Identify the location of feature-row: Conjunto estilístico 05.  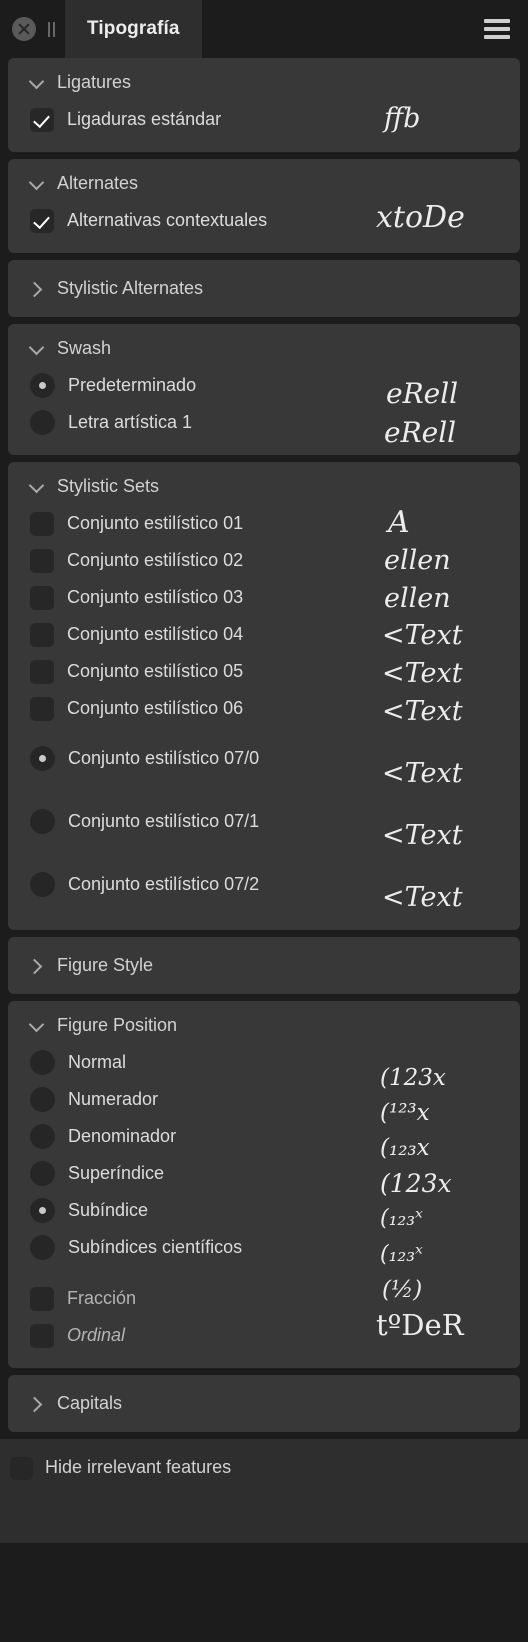
(264, 671).